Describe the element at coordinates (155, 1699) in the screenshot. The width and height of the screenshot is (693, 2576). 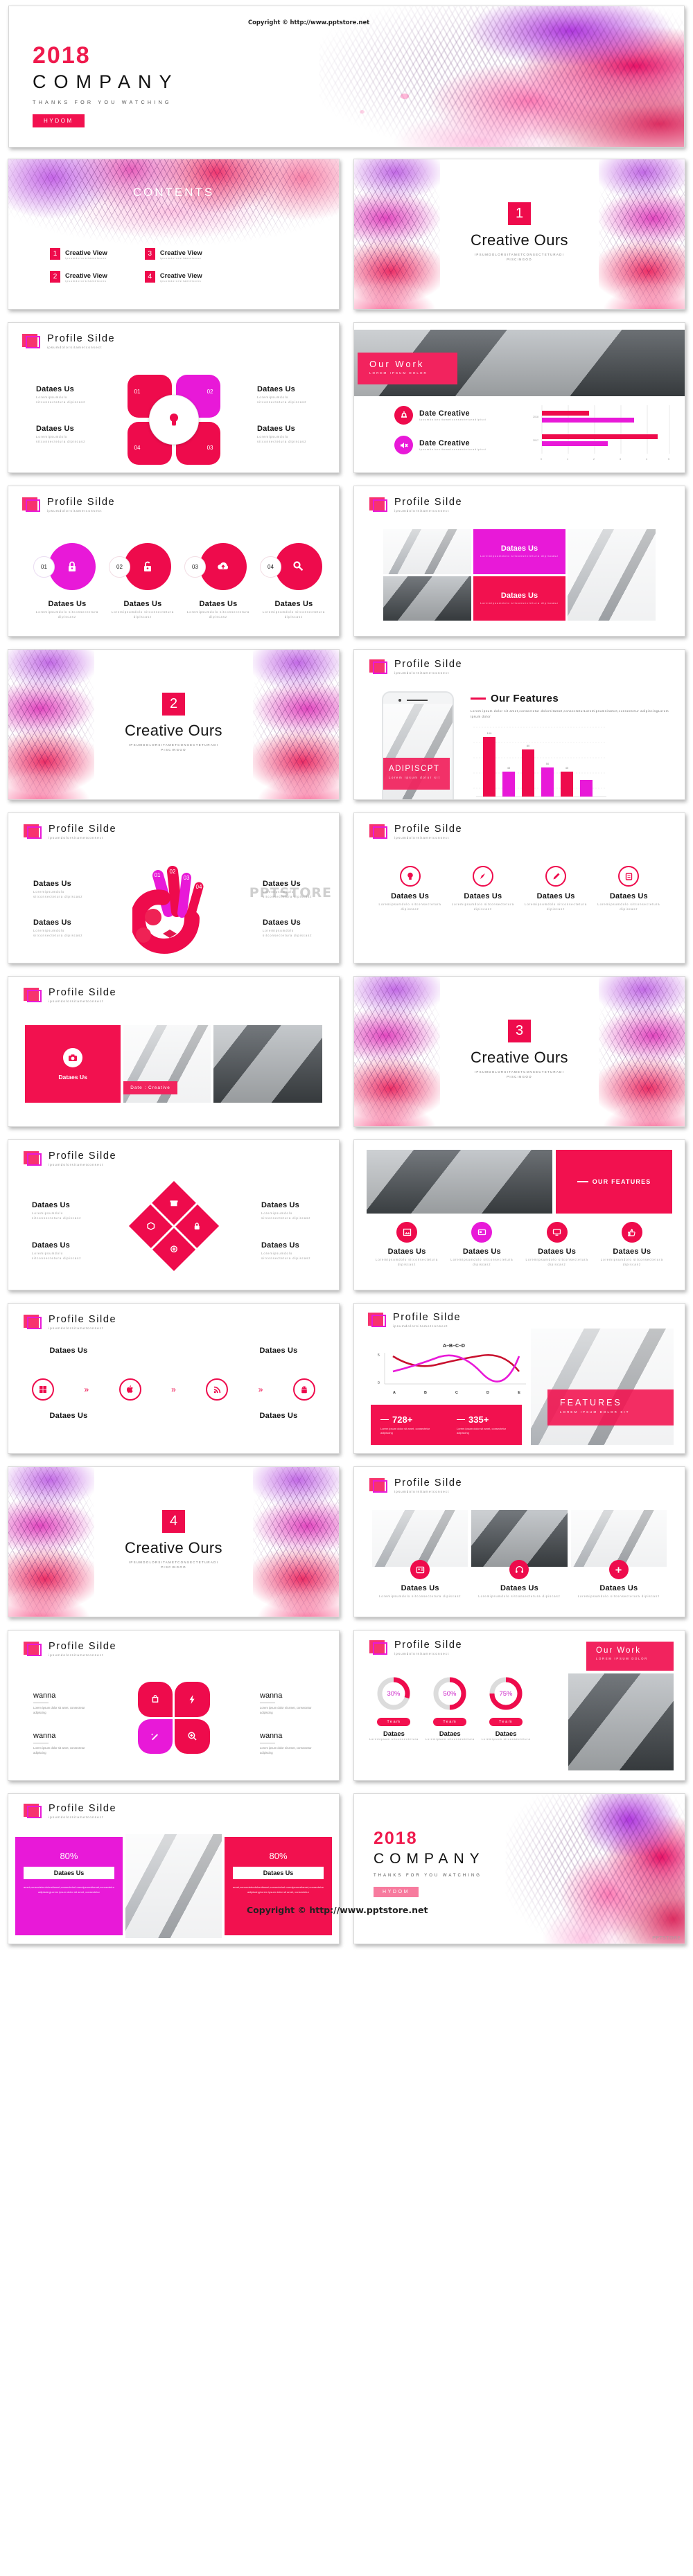
I see `shopping-bag-icon` at that location.